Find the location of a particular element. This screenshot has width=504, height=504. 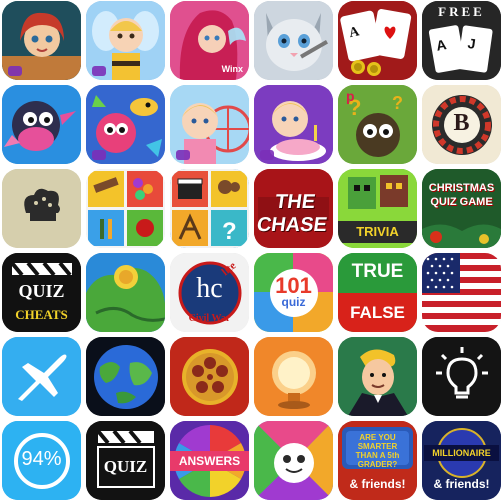

app-icon-r2c2 is located at coordinates (125, 124).